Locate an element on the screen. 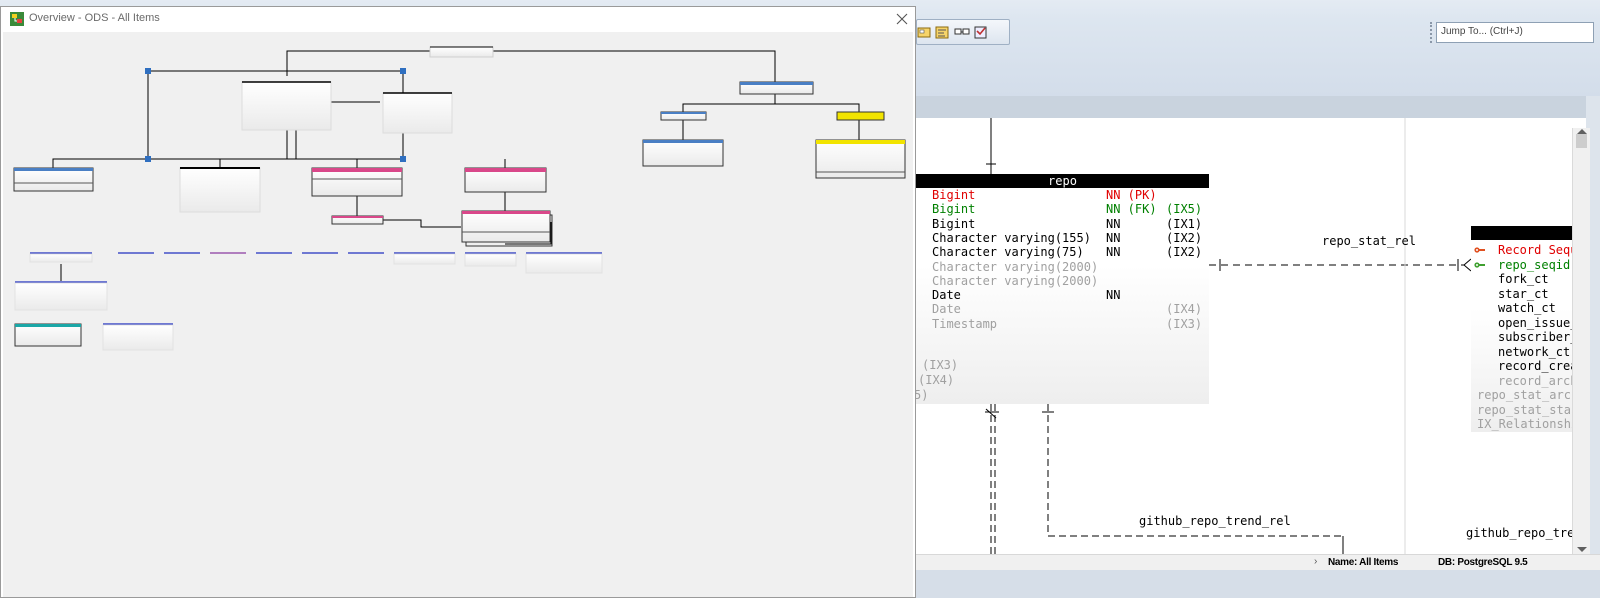 Image resolution: width=1600 pixels, height=598 pixels. column-index: (IX5) is located at coordinates (1184, 209).